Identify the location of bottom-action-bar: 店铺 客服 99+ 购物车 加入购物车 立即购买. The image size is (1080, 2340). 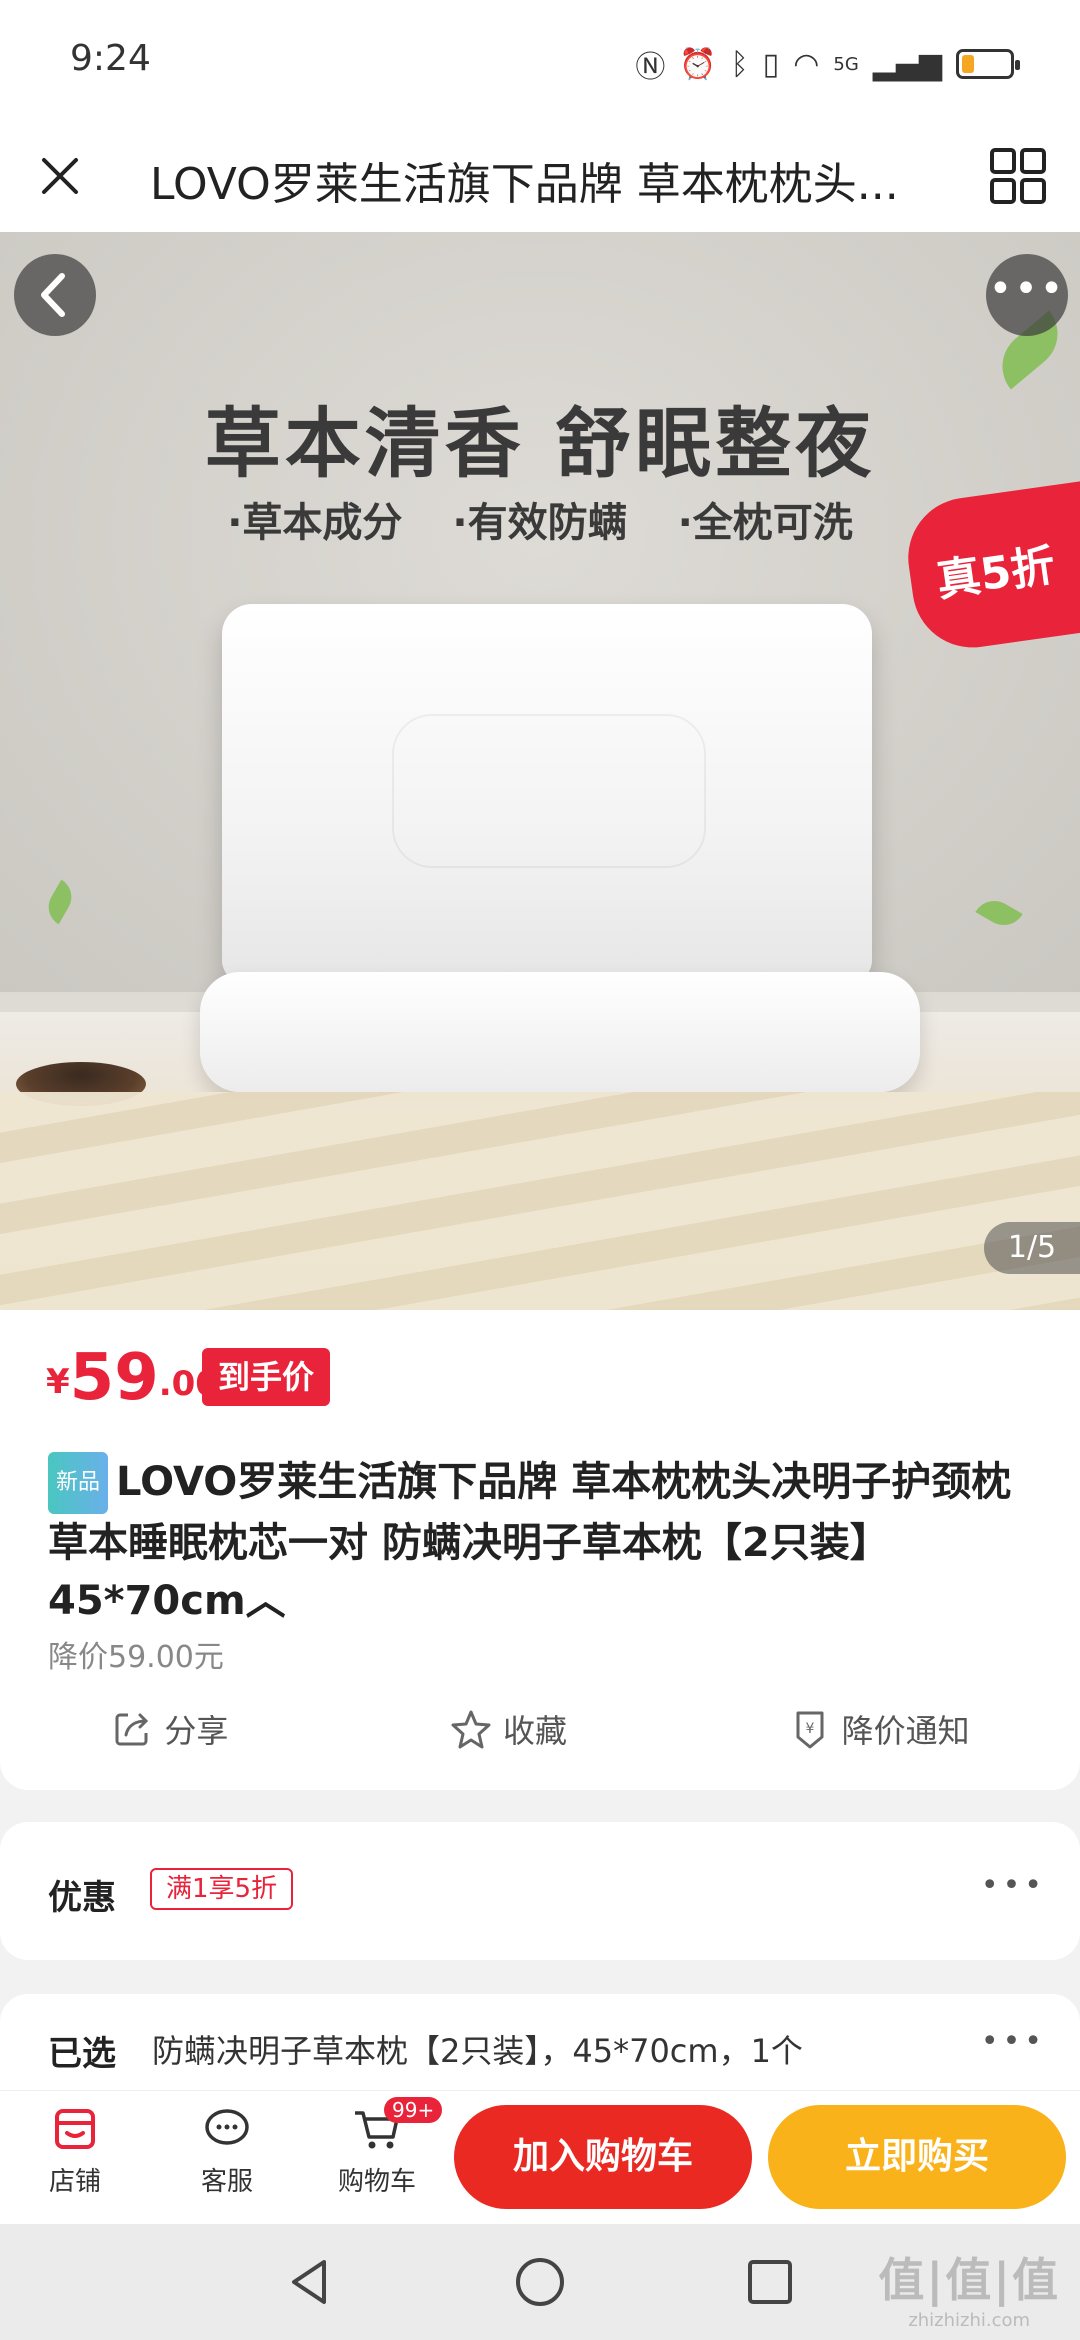
(540, 2157).